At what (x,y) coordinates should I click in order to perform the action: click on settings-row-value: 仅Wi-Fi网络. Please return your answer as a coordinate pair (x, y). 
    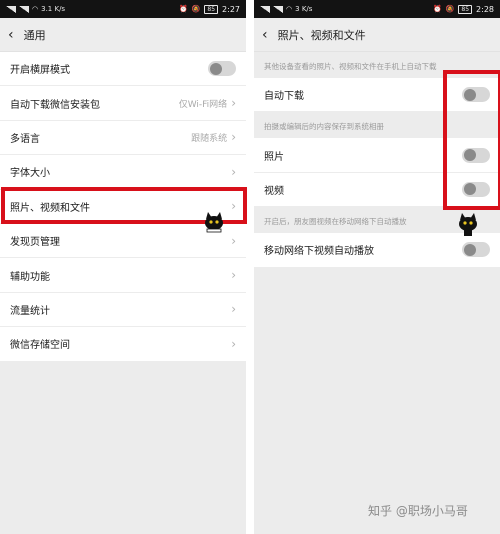
    Looking at the image, I should click on (203, 104).